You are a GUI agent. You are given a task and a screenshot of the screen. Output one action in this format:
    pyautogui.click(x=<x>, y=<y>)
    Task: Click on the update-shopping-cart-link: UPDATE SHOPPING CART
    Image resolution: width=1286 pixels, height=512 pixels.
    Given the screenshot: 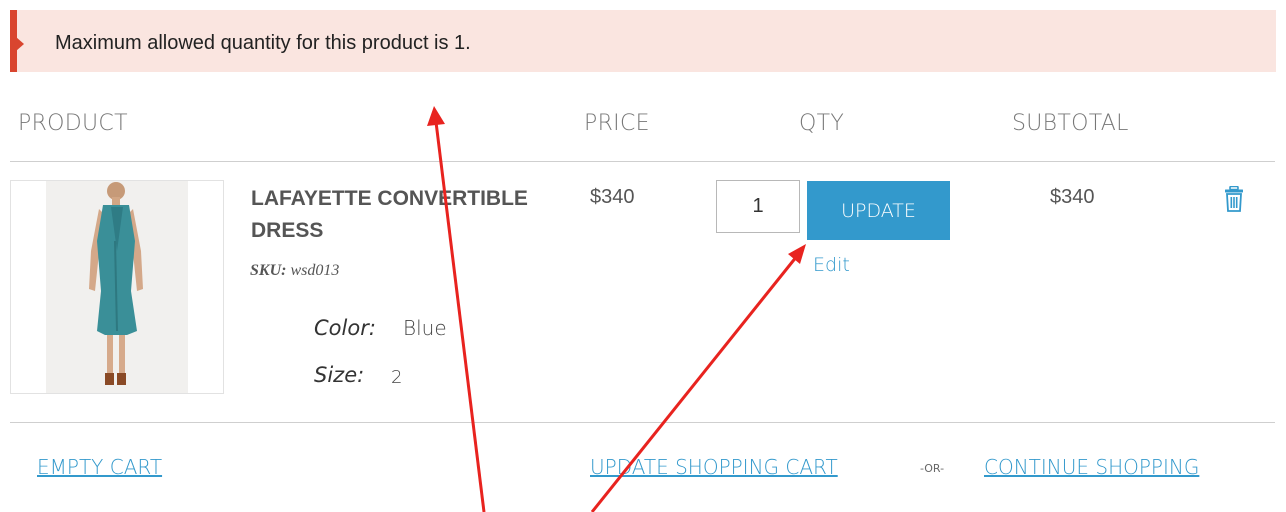 What is the action you would take?
    pyautogui.click(x=714, y=467)
    